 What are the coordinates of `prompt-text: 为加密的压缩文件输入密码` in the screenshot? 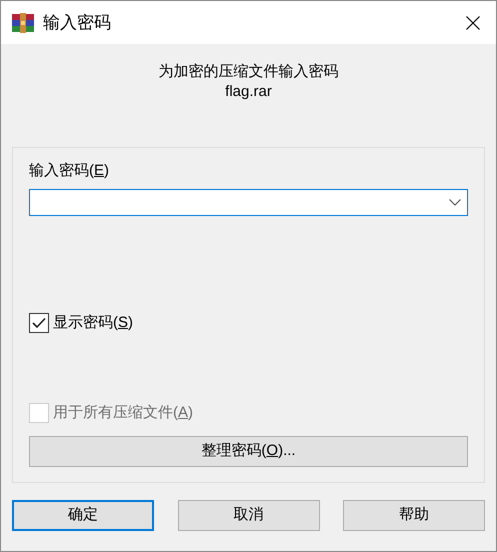 It's located at (249, 72).